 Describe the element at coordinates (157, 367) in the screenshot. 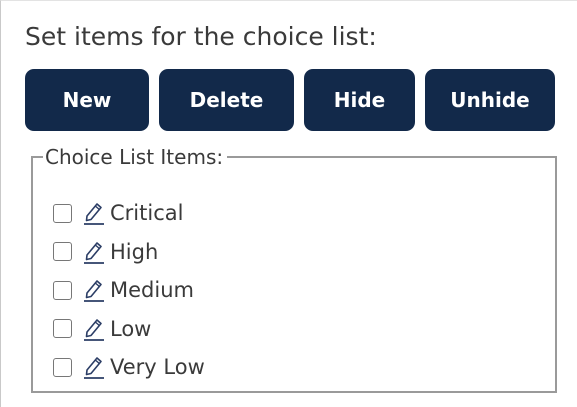

I see `item-label: Very Low` at that location.